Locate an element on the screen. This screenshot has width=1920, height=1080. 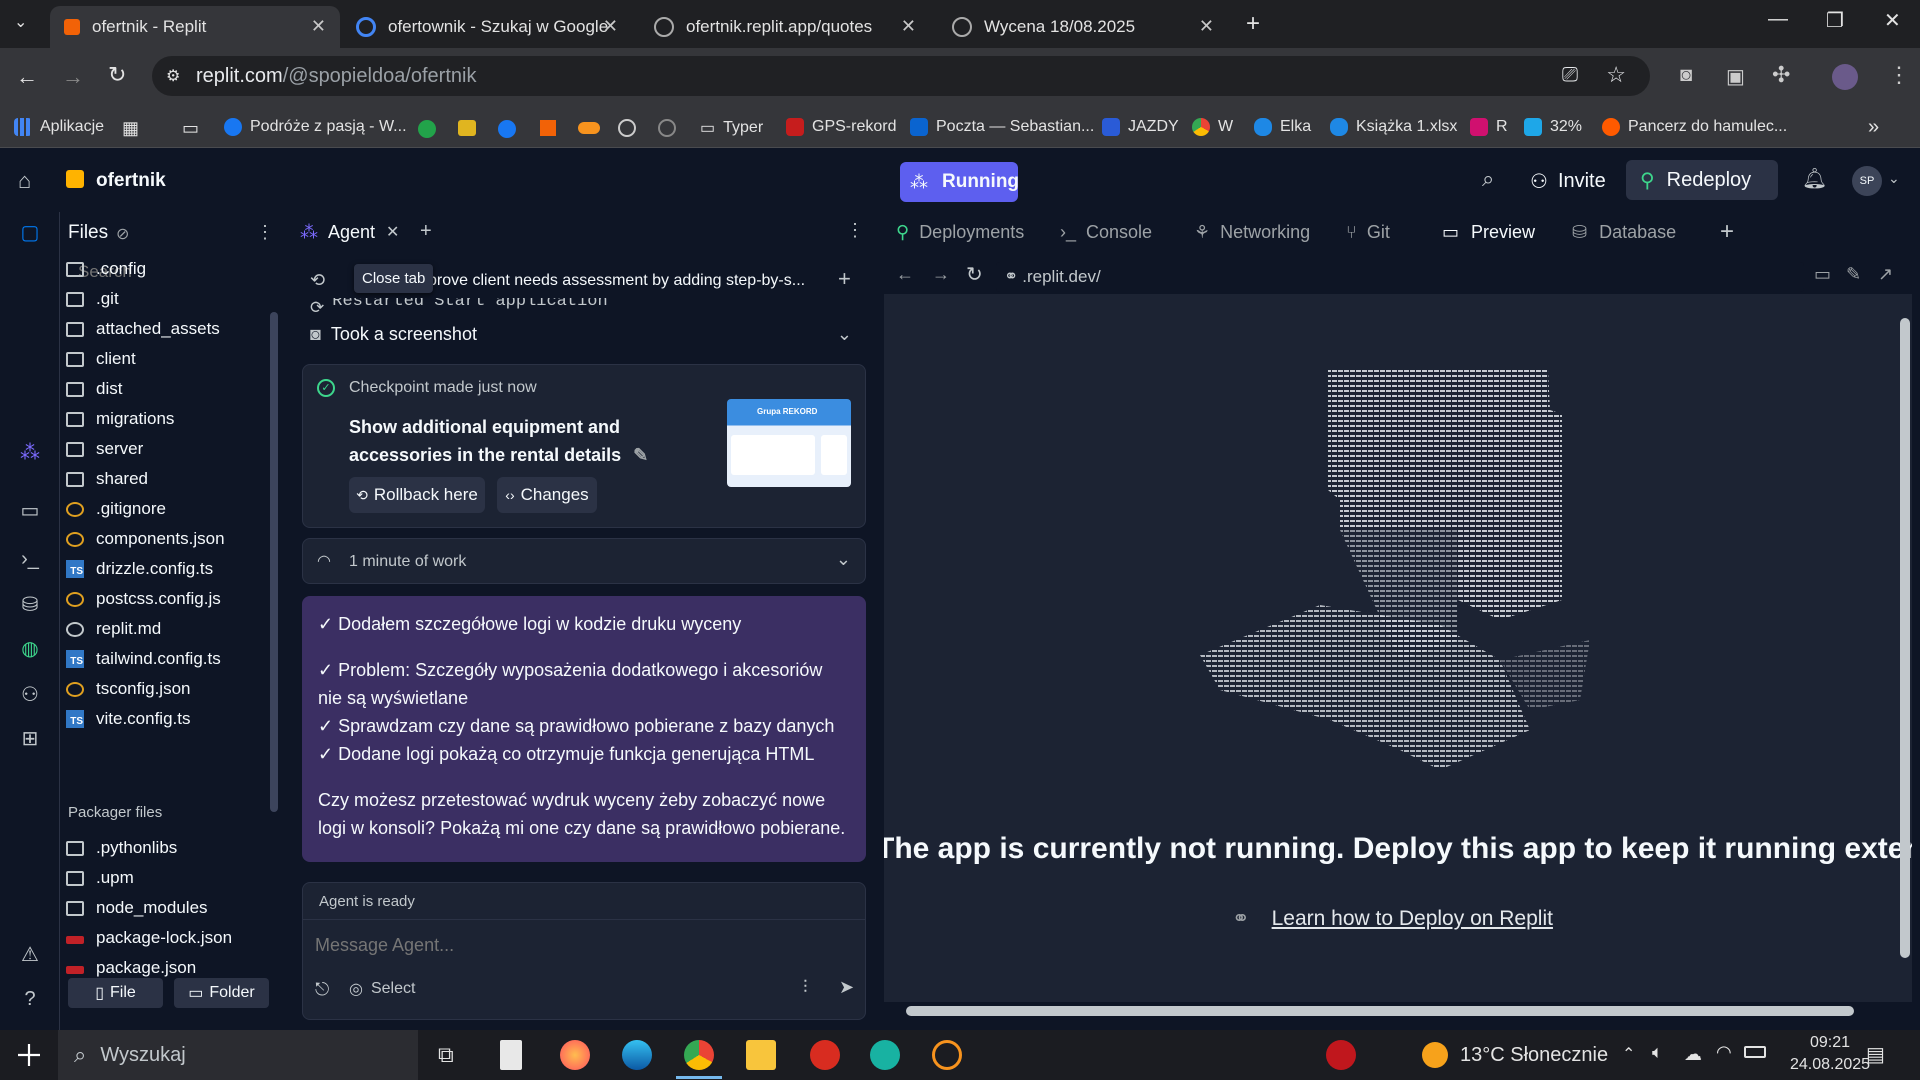
alerts-icon: ⚠ is located at coordinates (30, 954).